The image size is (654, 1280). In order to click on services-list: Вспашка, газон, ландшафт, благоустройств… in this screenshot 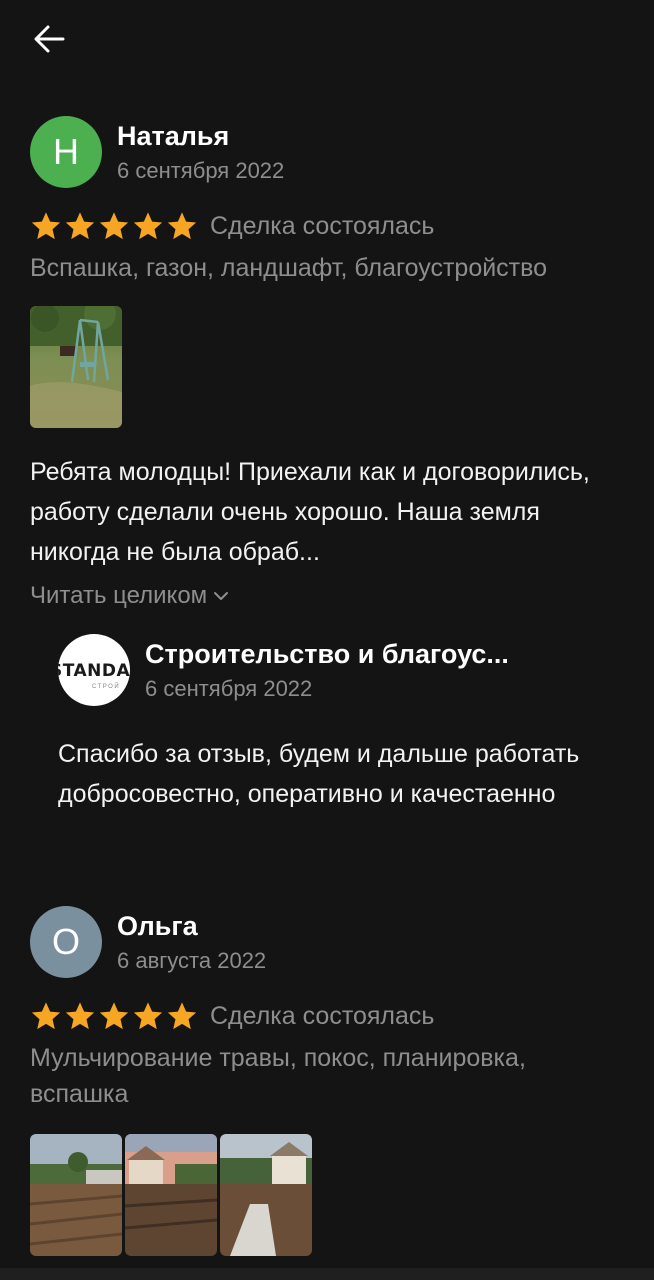, I will do `click(289, 268)`.